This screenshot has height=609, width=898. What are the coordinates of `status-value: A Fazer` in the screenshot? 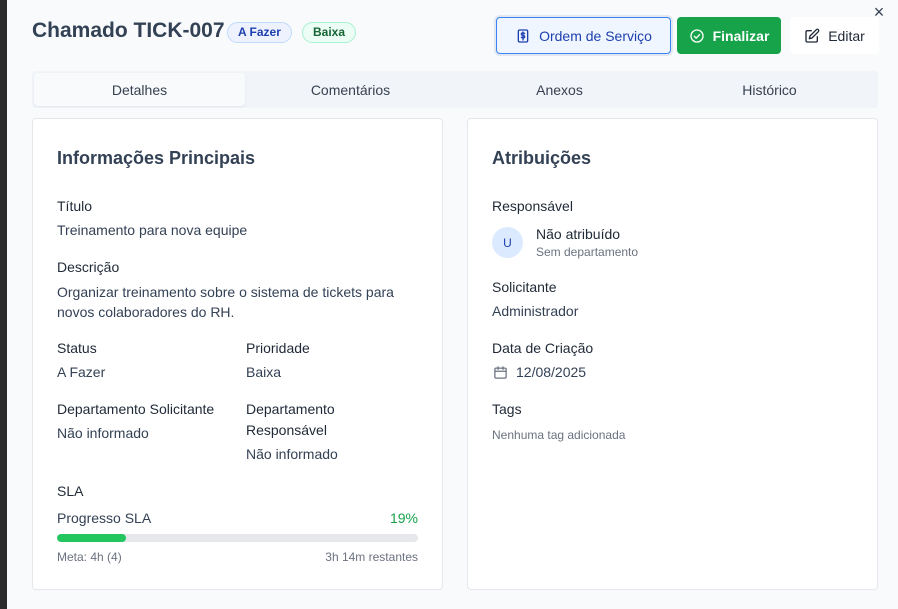 It's located at (81, 372).